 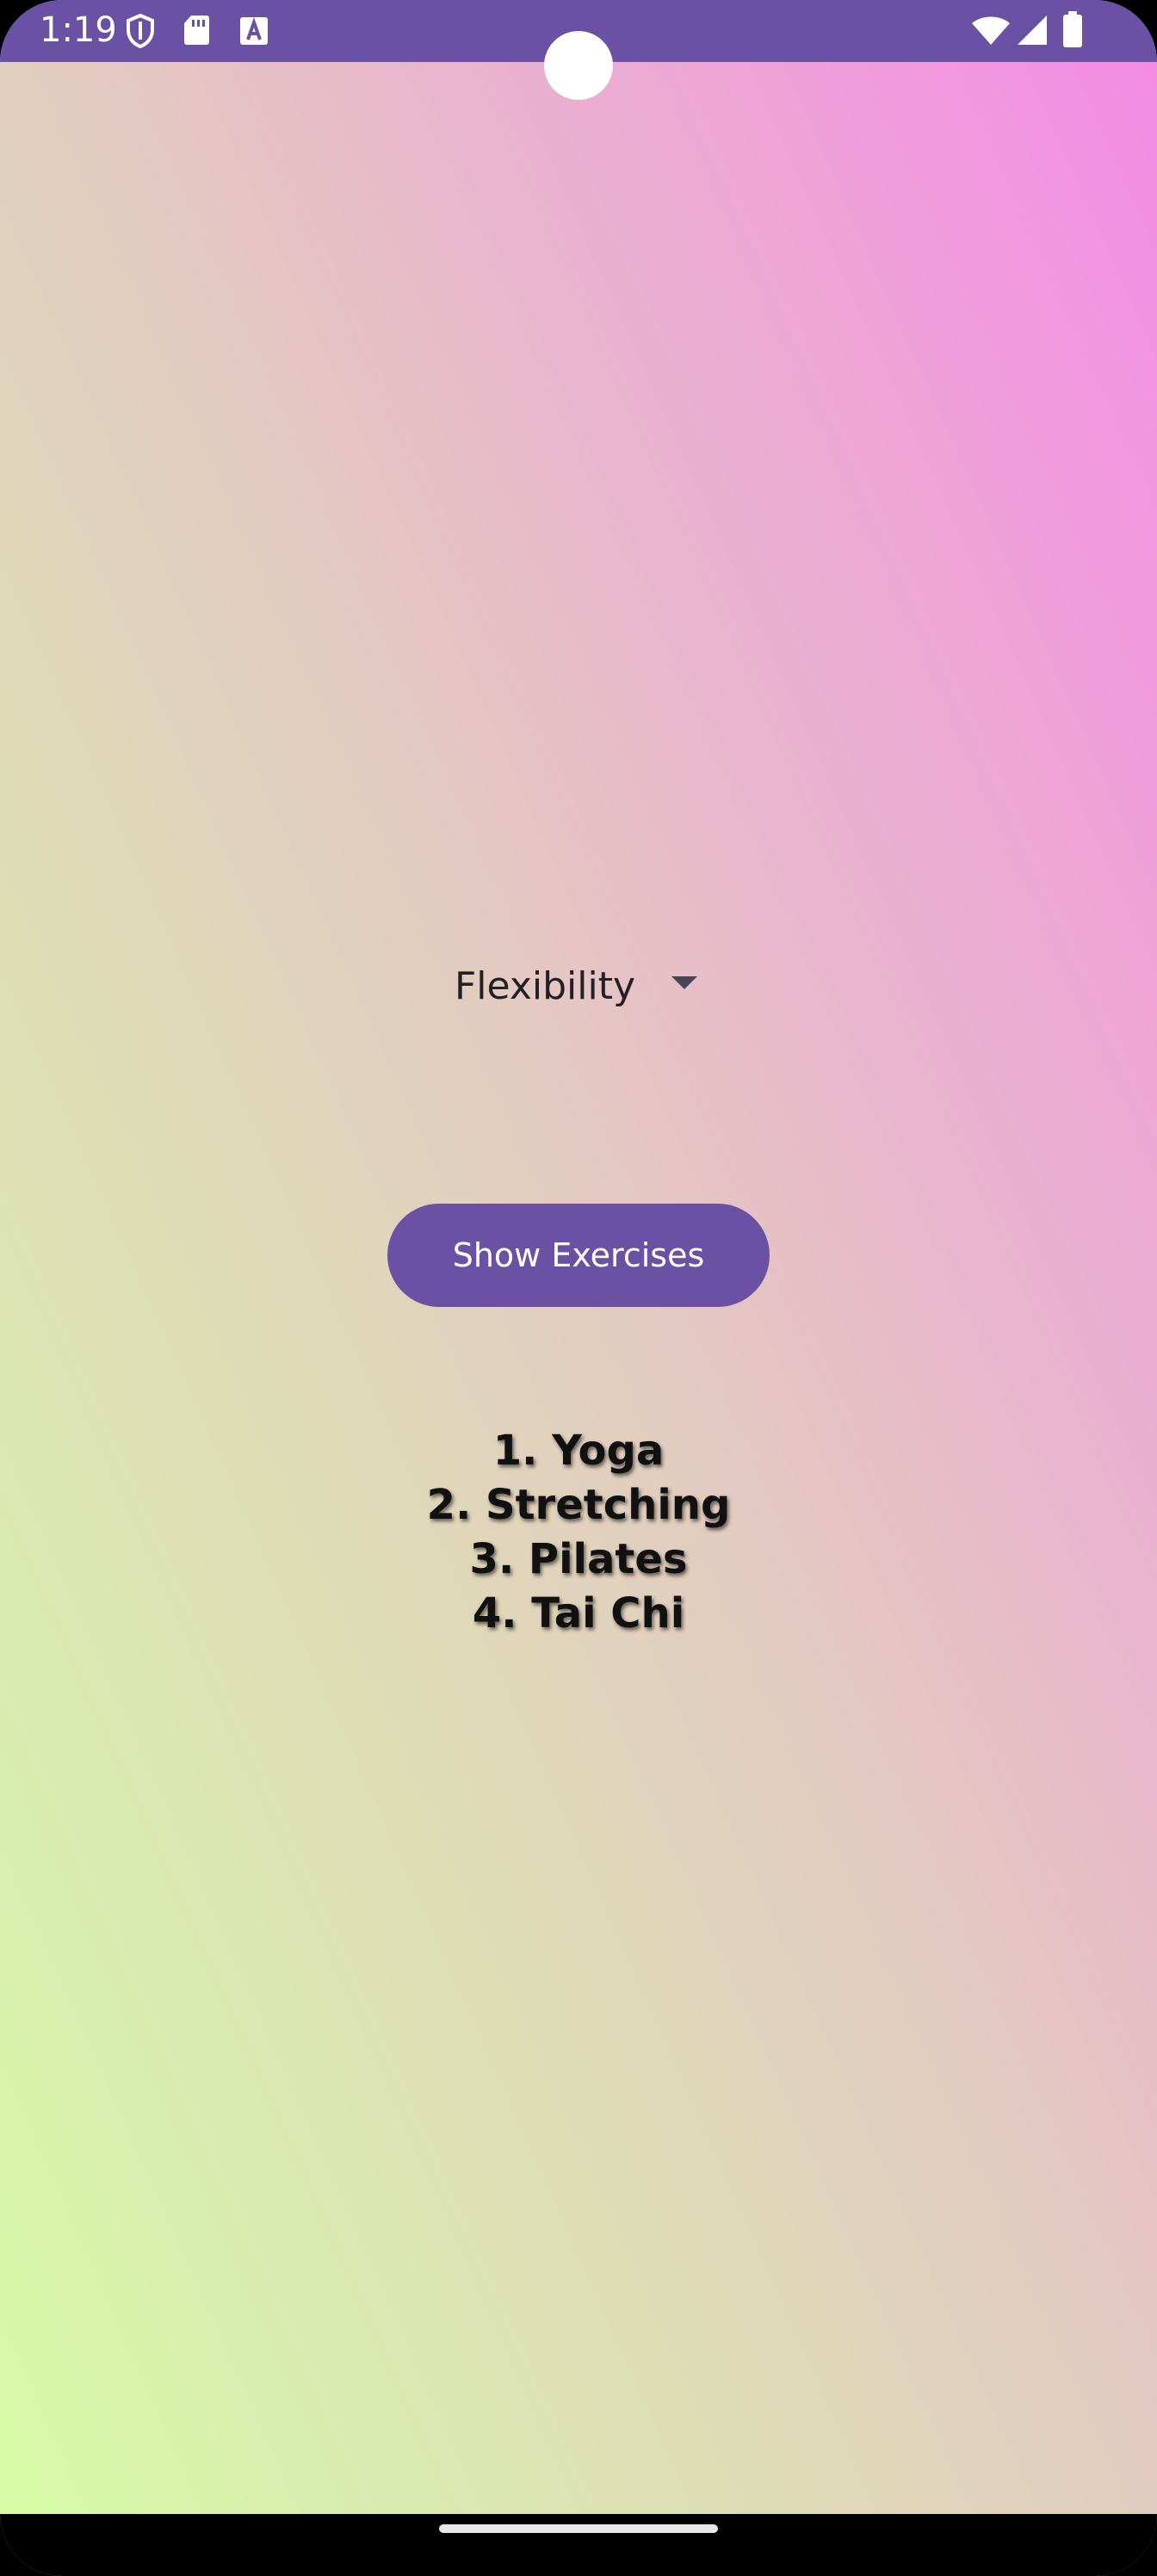 What do you see at coordinates (579, 2545) in the screenshot?
I see `navigation-bar` at bounding box center [579, 2545].